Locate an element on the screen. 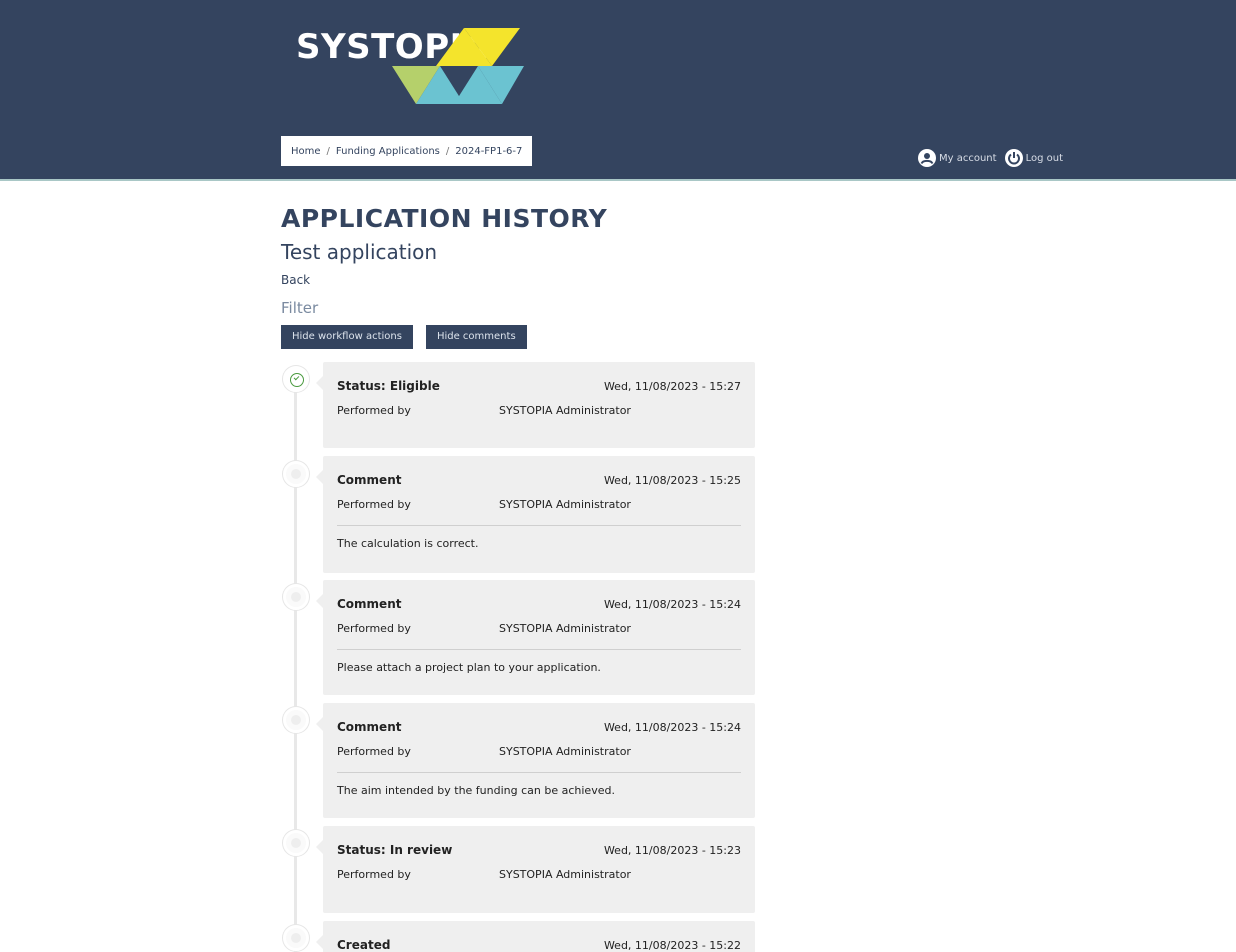 The height and width of the screenshot is (952, 1236). account-links: My account Log out is located at coordinates (994, 158).